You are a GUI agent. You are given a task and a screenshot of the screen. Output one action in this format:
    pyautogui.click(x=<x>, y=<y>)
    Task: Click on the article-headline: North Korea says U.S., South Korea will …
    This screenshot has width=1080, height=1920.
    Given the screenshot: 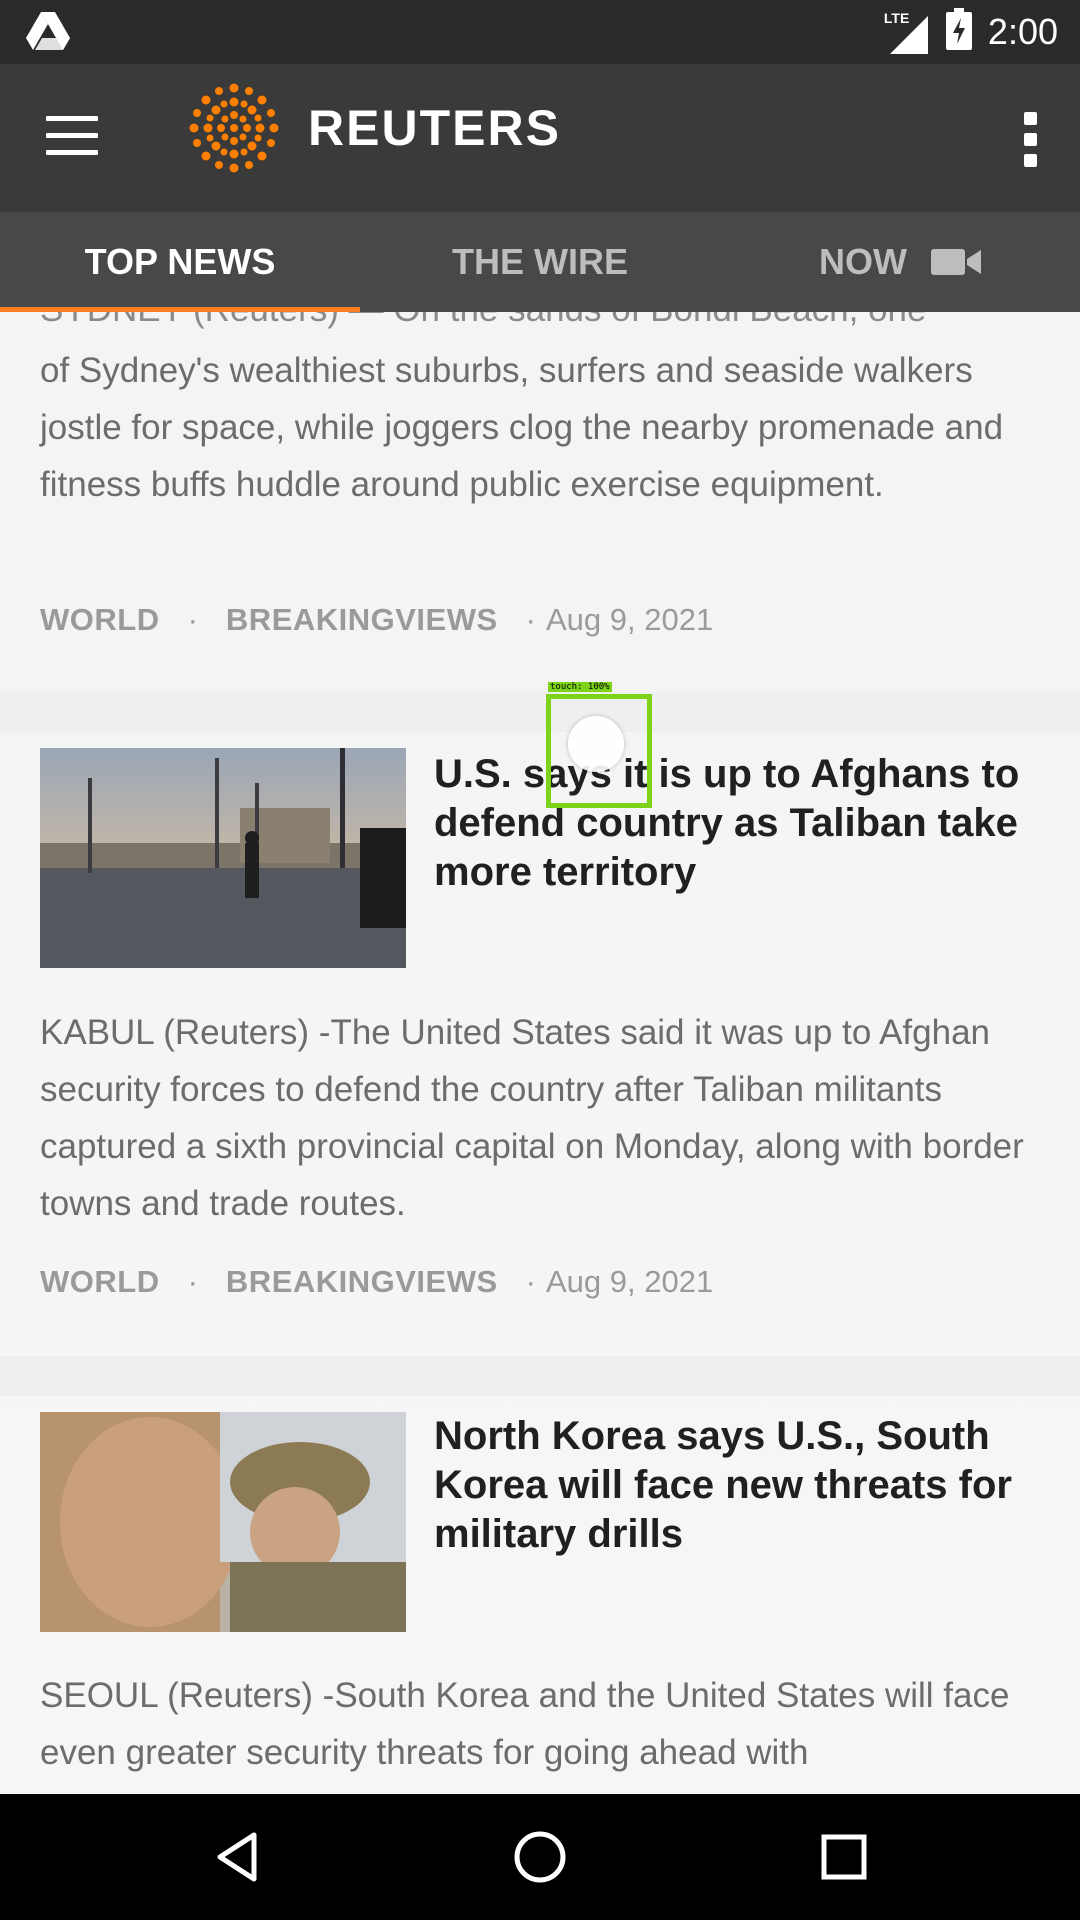 What is the action you would take?
    pyautogui.click(x=742, y=1485)
    